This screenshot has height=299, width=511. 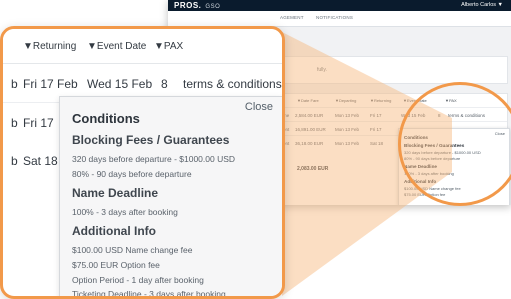 What do you see at coordinates (38, 123) in the screenshot?
I see `returning-cell: Fri 17` at bounding box center [38, 123].